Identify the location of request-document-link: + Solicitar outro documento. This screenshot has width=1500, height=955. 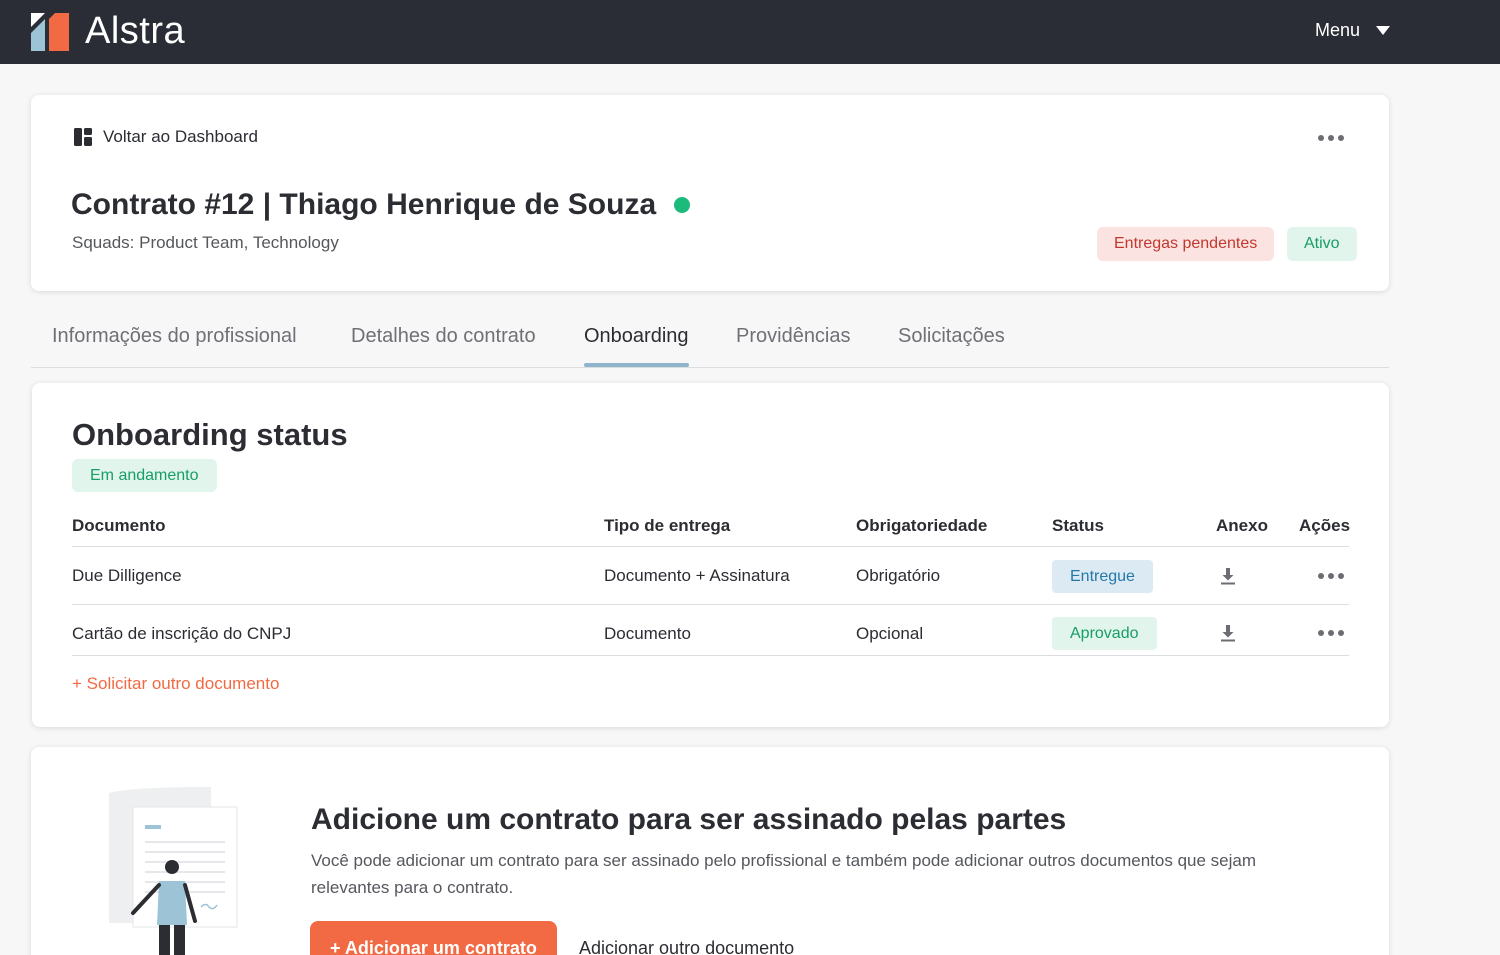
(175, 684).